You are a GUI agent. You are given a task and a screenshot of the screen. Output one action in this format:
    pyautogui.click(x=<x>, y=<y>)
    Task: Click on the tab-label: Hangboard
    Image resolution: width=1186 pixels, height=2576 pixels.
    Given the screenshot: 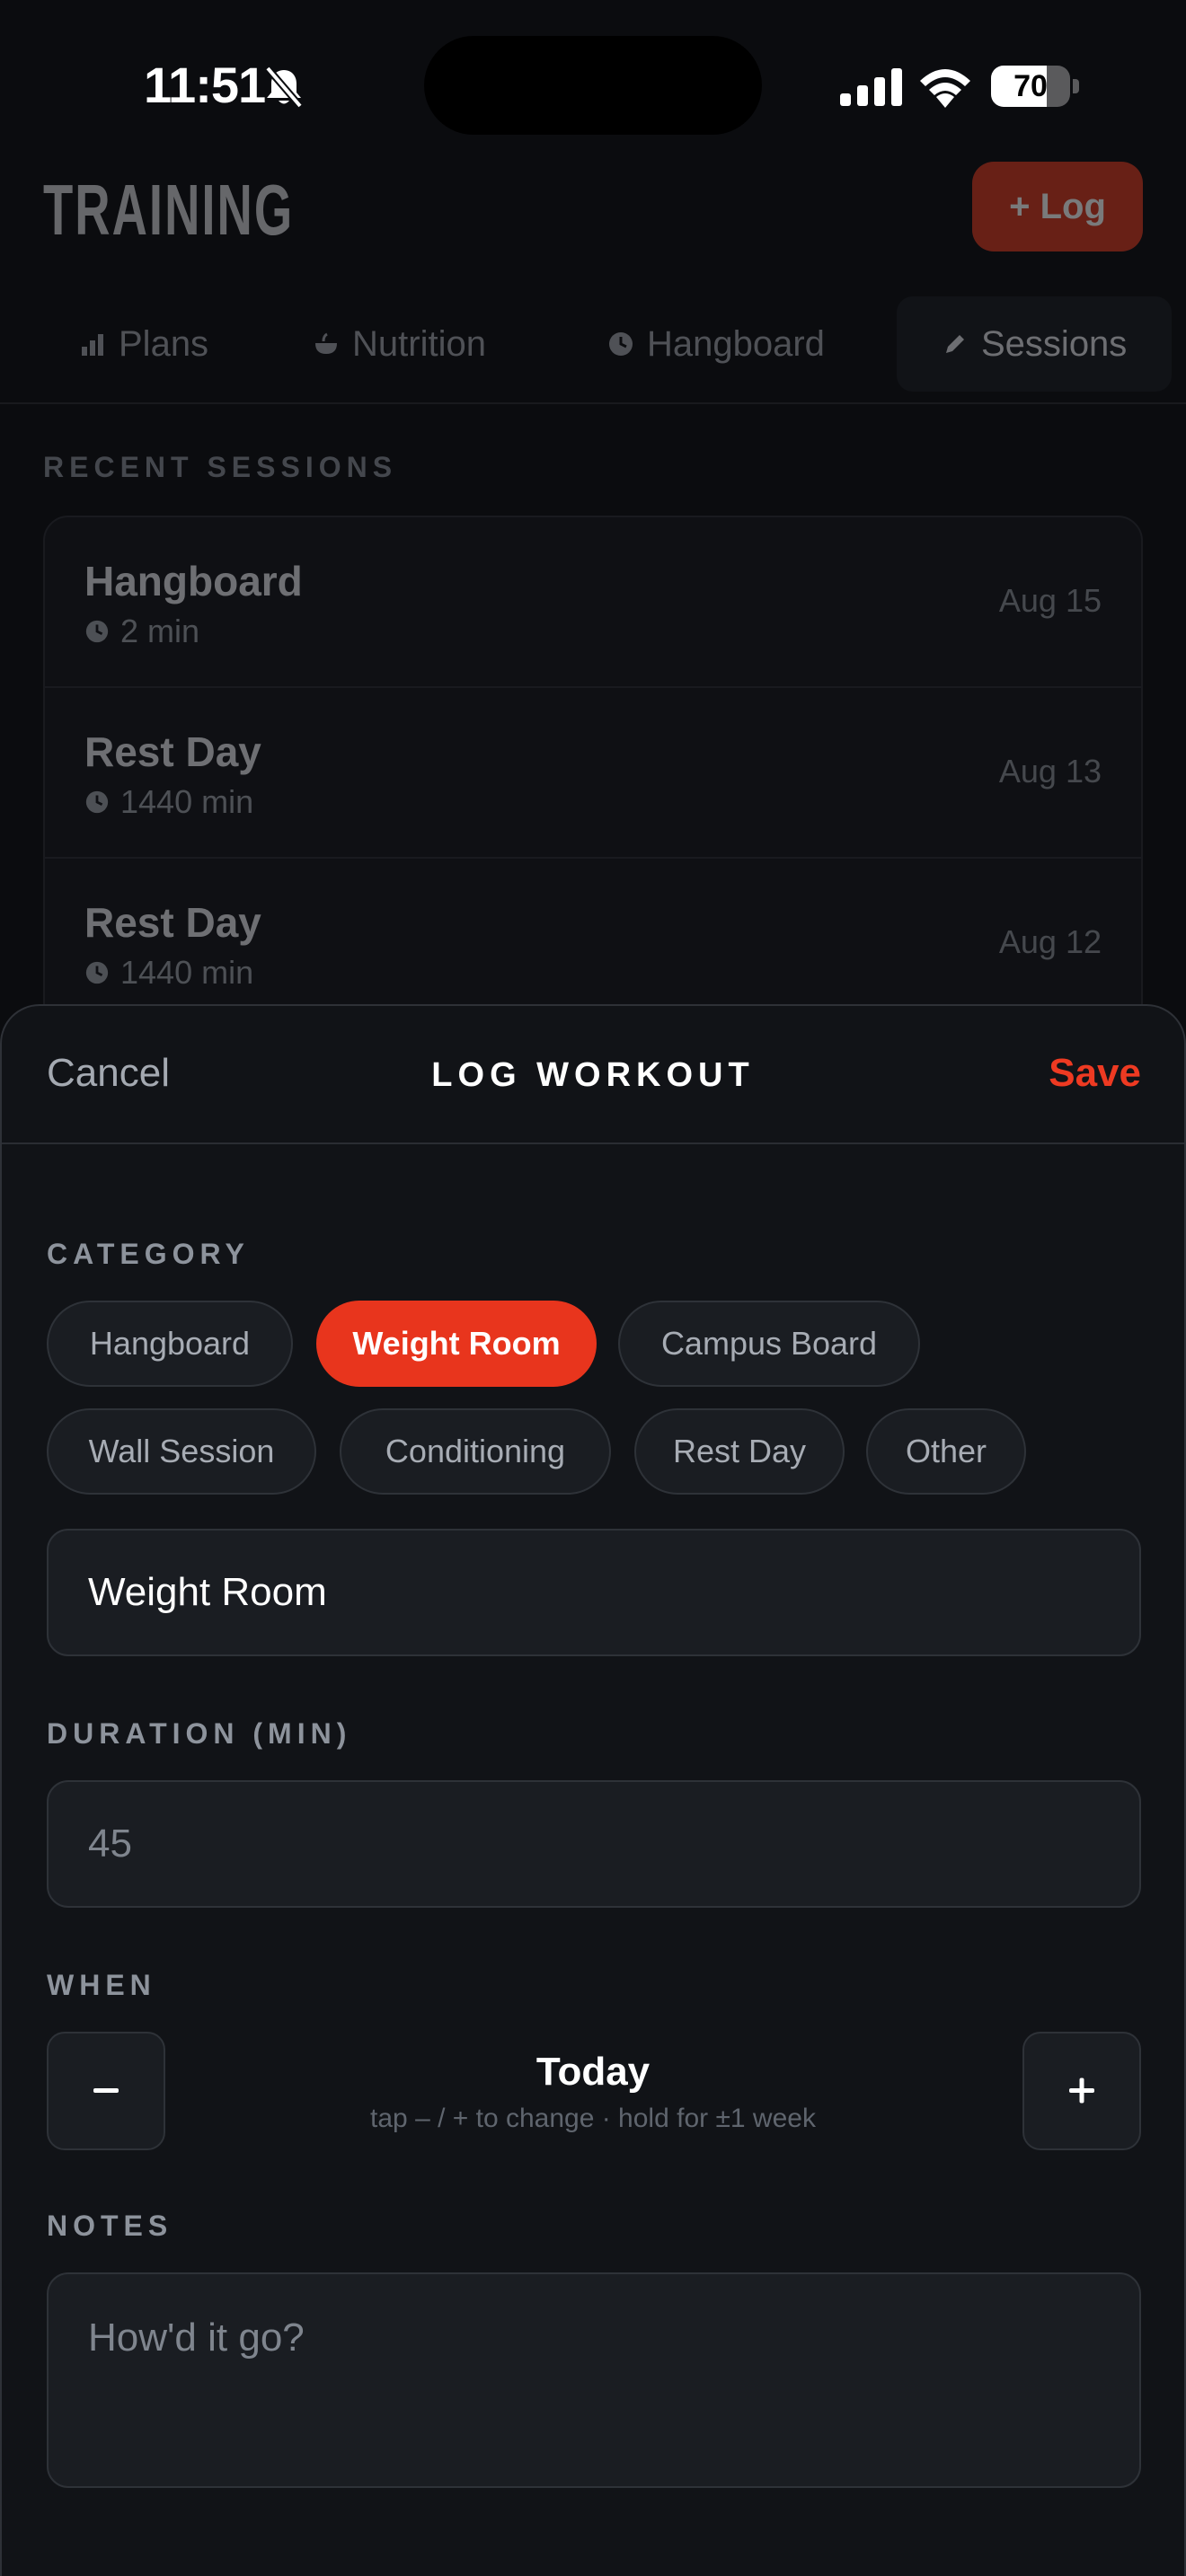 What is the action you would take?
    pyautogui.click(x=736, y=343)
    